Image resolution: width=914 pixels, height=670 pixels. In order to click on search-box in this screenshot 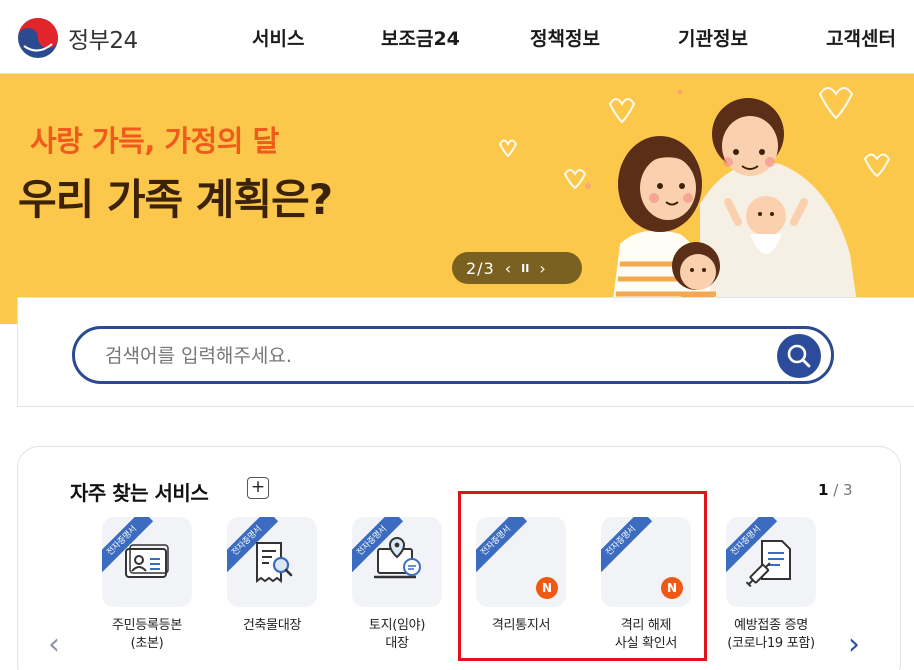, I will do `click(453, 355)`.